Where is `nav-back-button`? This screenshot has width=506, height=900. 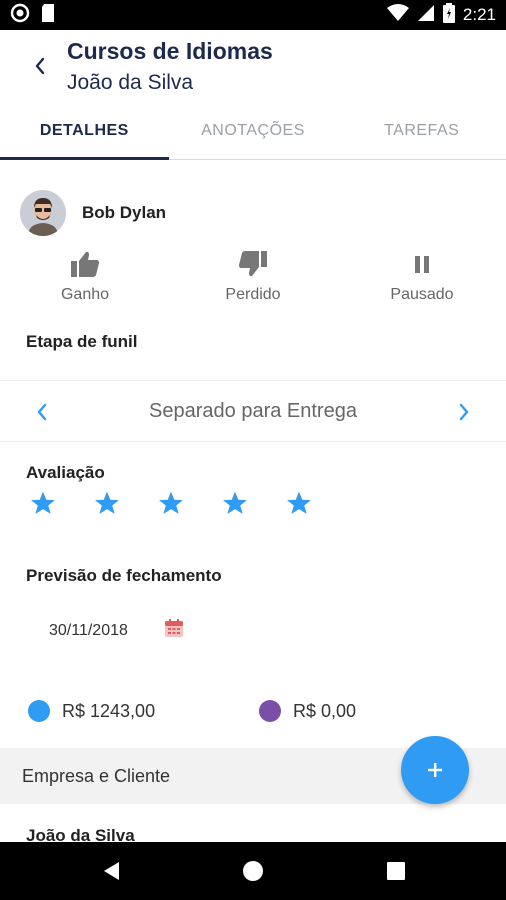 nav-back-button is located at coordinates (111, 871).